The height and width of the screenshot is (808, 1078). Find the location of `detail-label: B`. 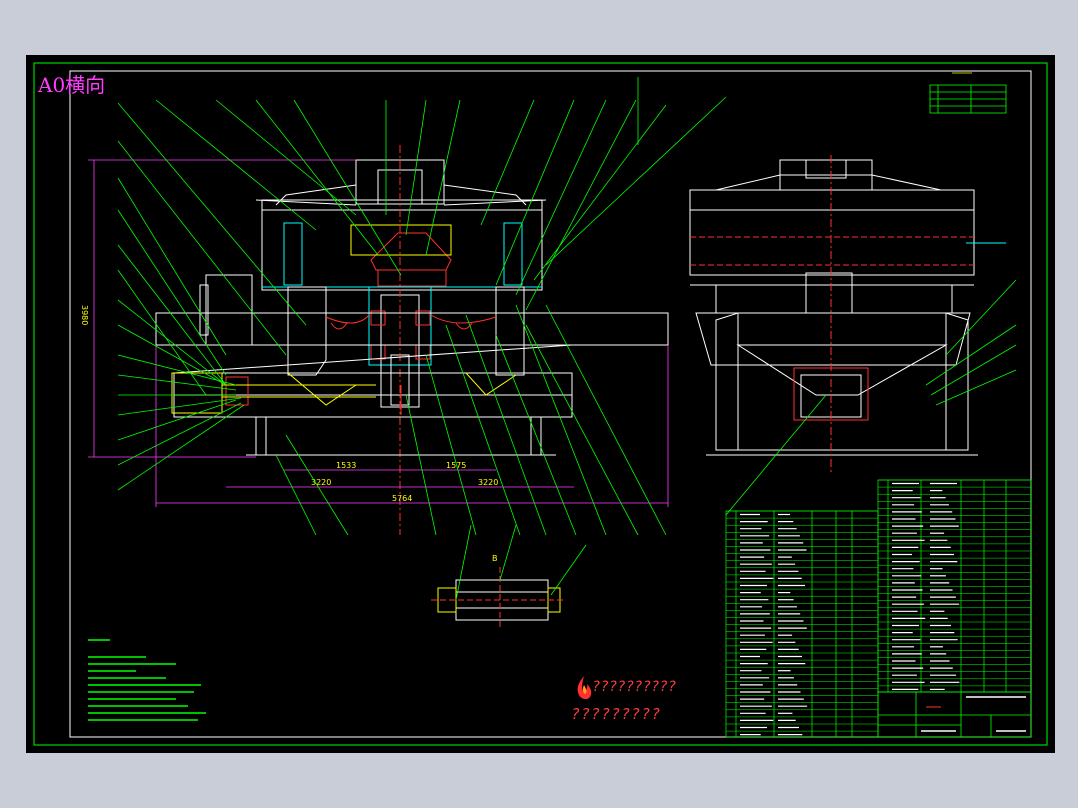

detail-label: B is located at coordinates (495, 558).